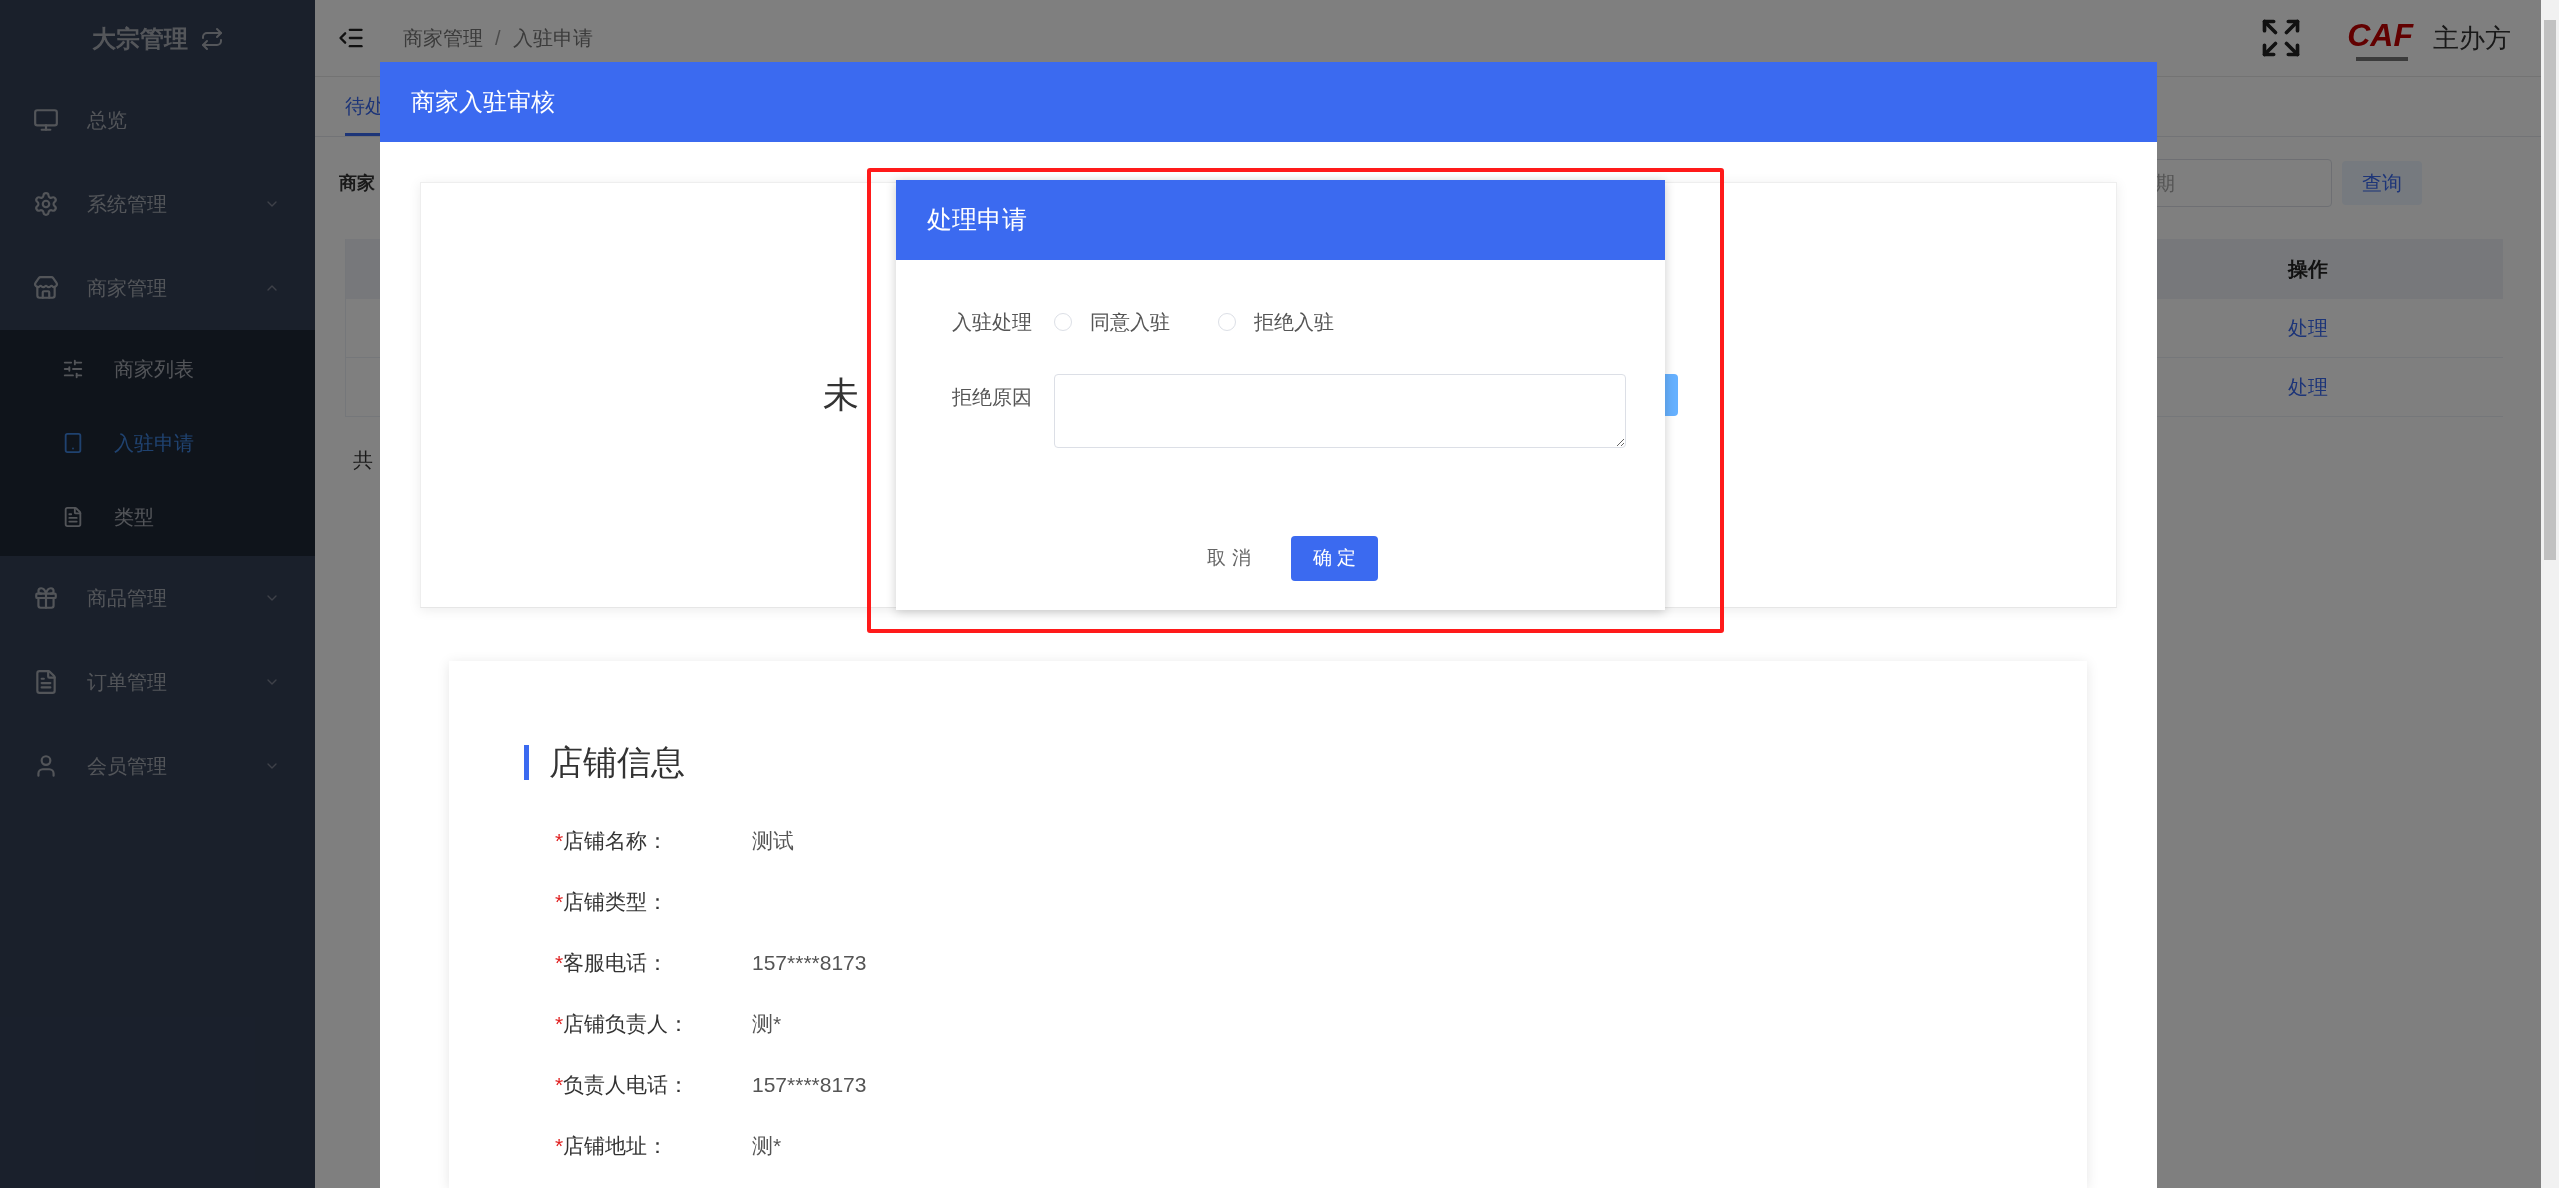  I want to click on breadcrumb-item: 入驻申请, so click(552, 38).